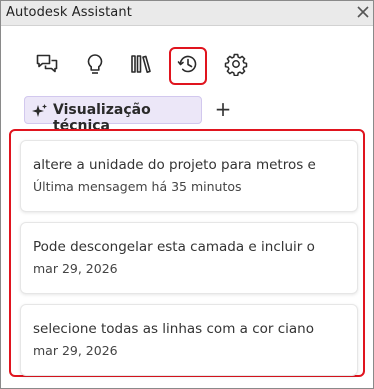 The image size is (374, 389). What do you see at coordinates (40, 113) in the screenshot?
I see `sparkle-icon` at bounding box center [40, 113].